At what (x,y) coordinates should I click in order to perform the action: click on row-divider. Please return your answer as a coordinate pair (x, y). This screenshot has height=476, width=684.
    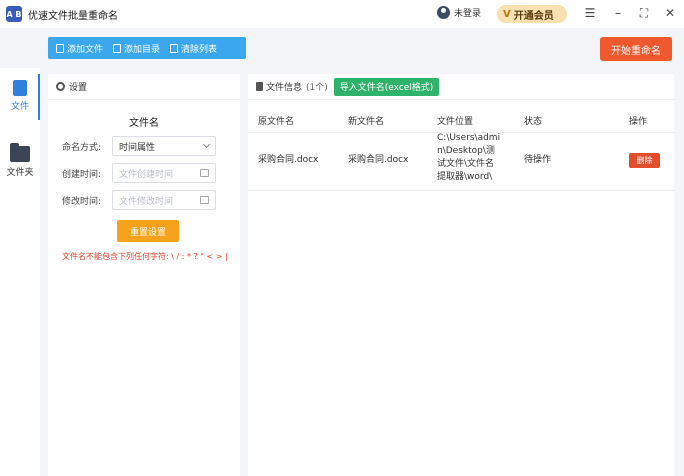
    Looking at the image, I should click on (461, 190).